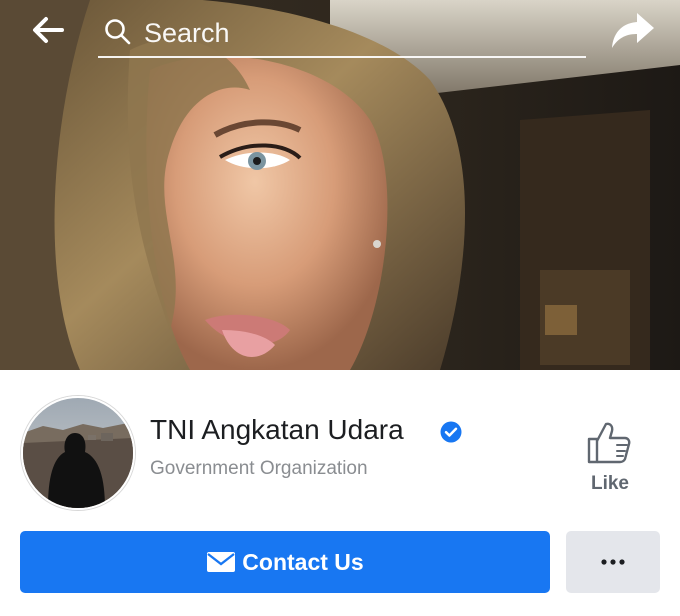 The width and height of the screenshot is (680, 616). I want to click on ellipsis-icon, so click(613, 562).